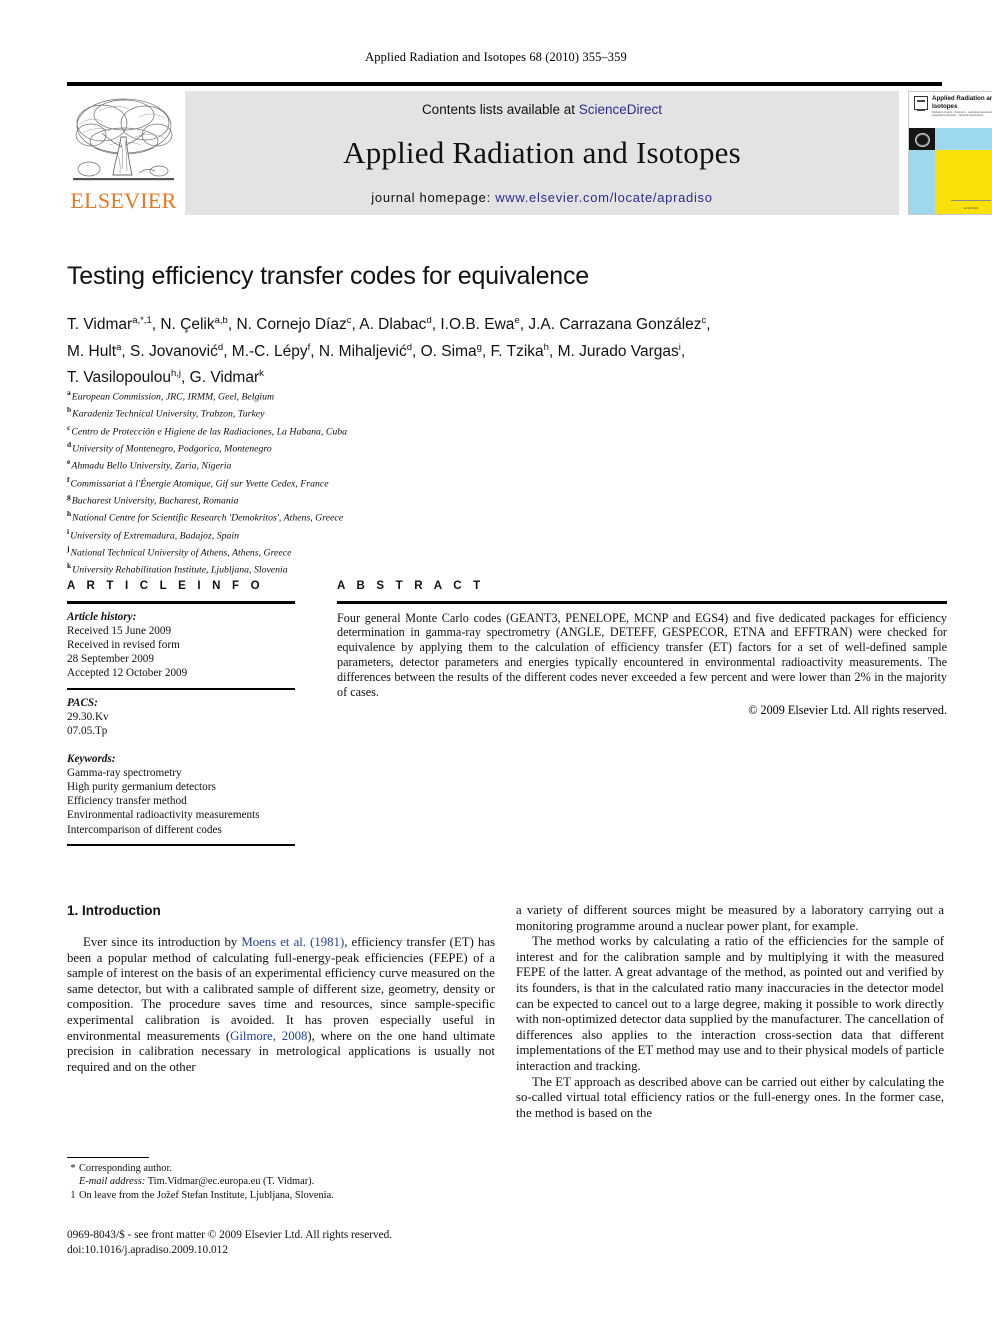  I want to click on affiliation-mark: k, so click(69, 566).